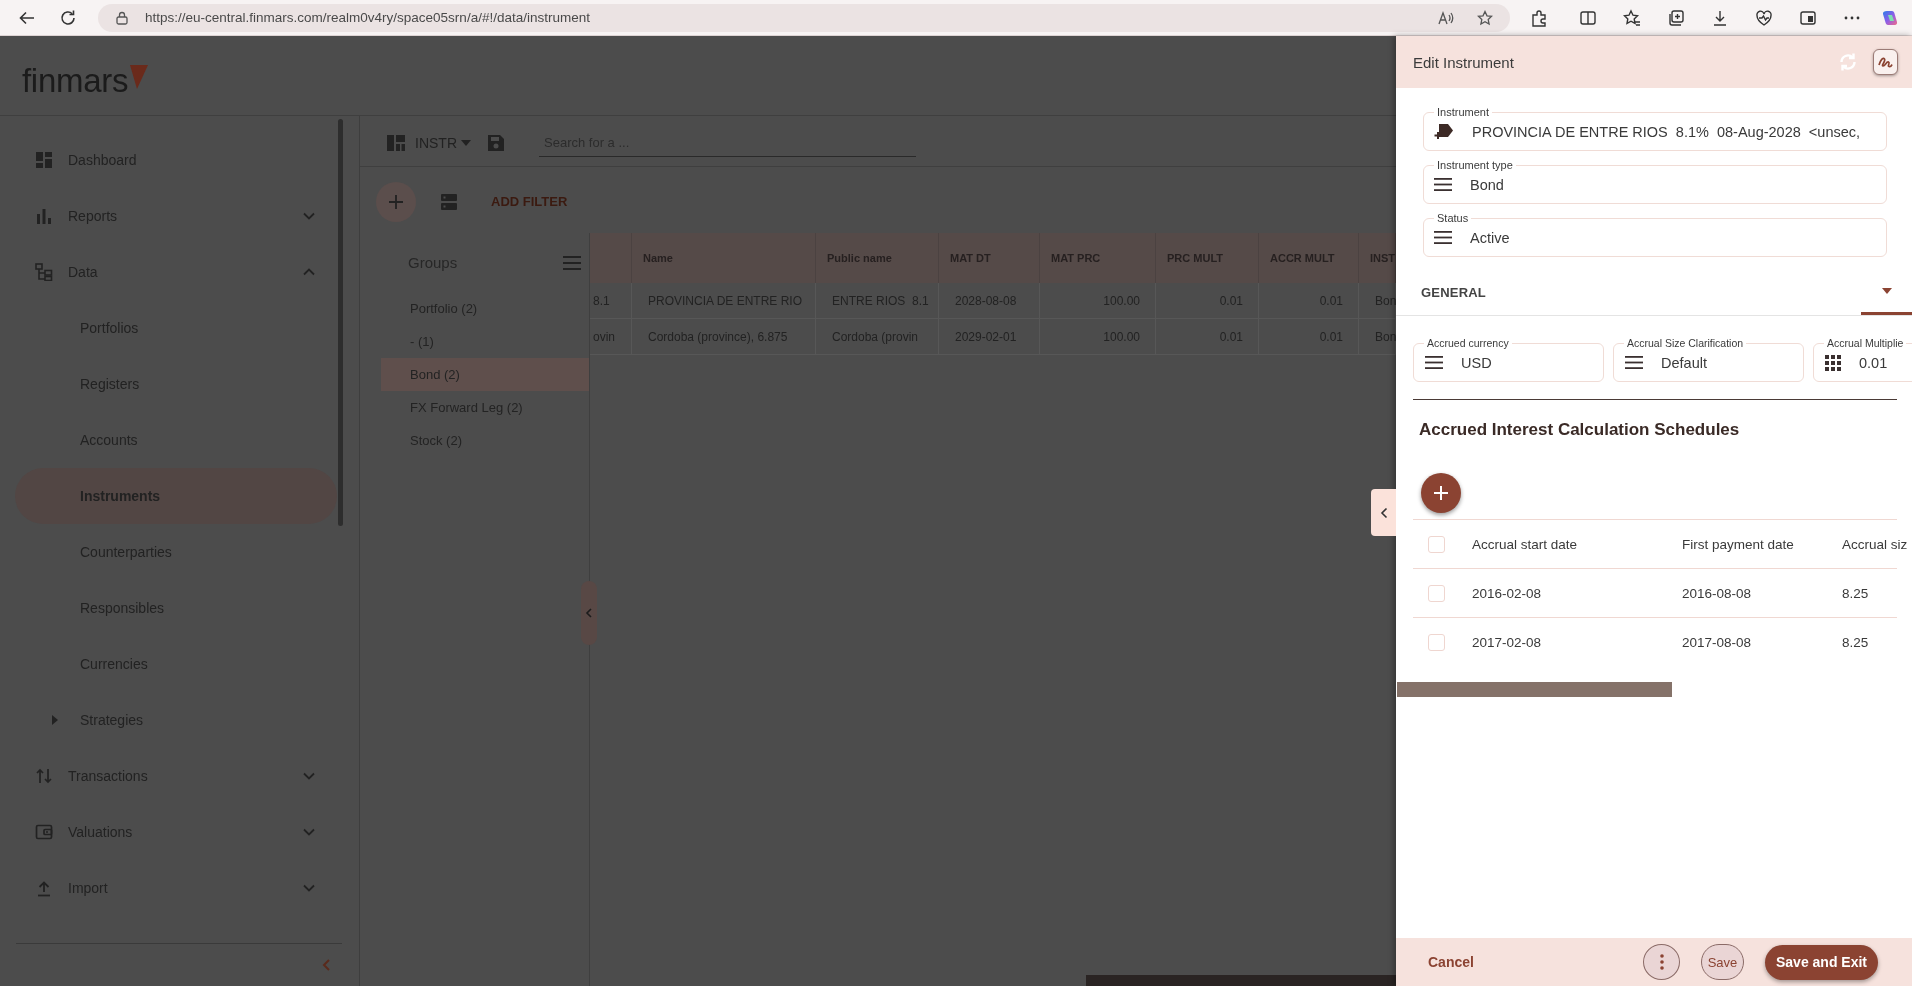 This screenshot has height=986, width=1912. I want to click on up-down-arrows-icon, so click(44, 776).